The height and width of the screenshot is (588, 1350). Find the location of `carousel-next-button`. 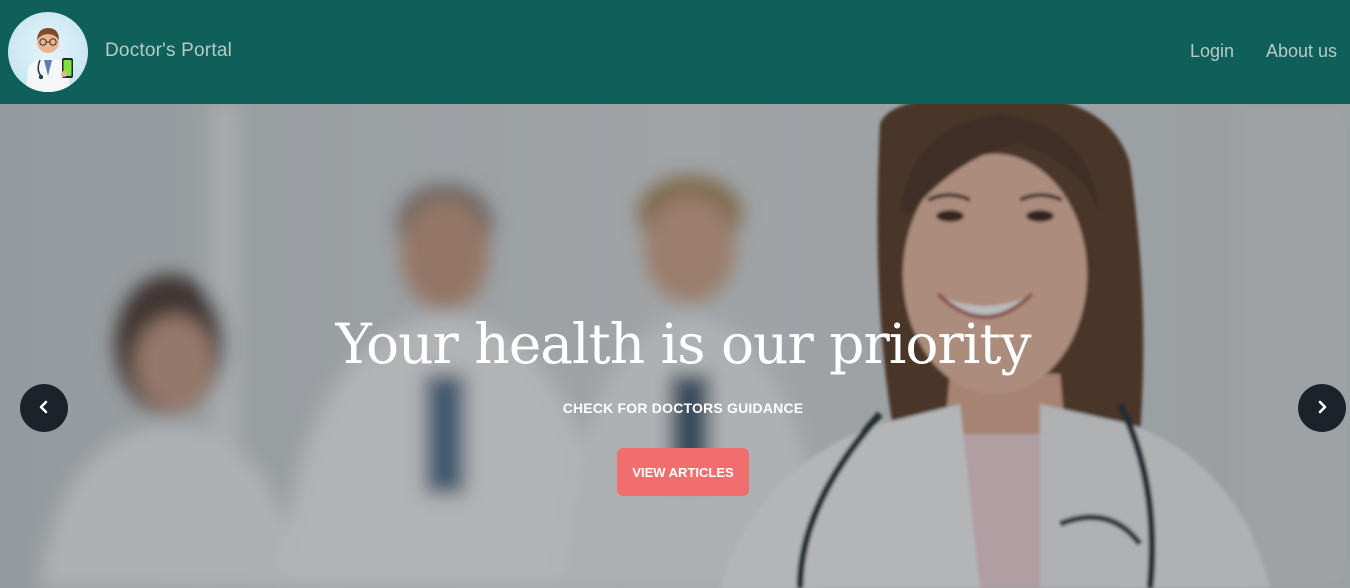

carousel-next-button is located at coordinates (1322, 408).